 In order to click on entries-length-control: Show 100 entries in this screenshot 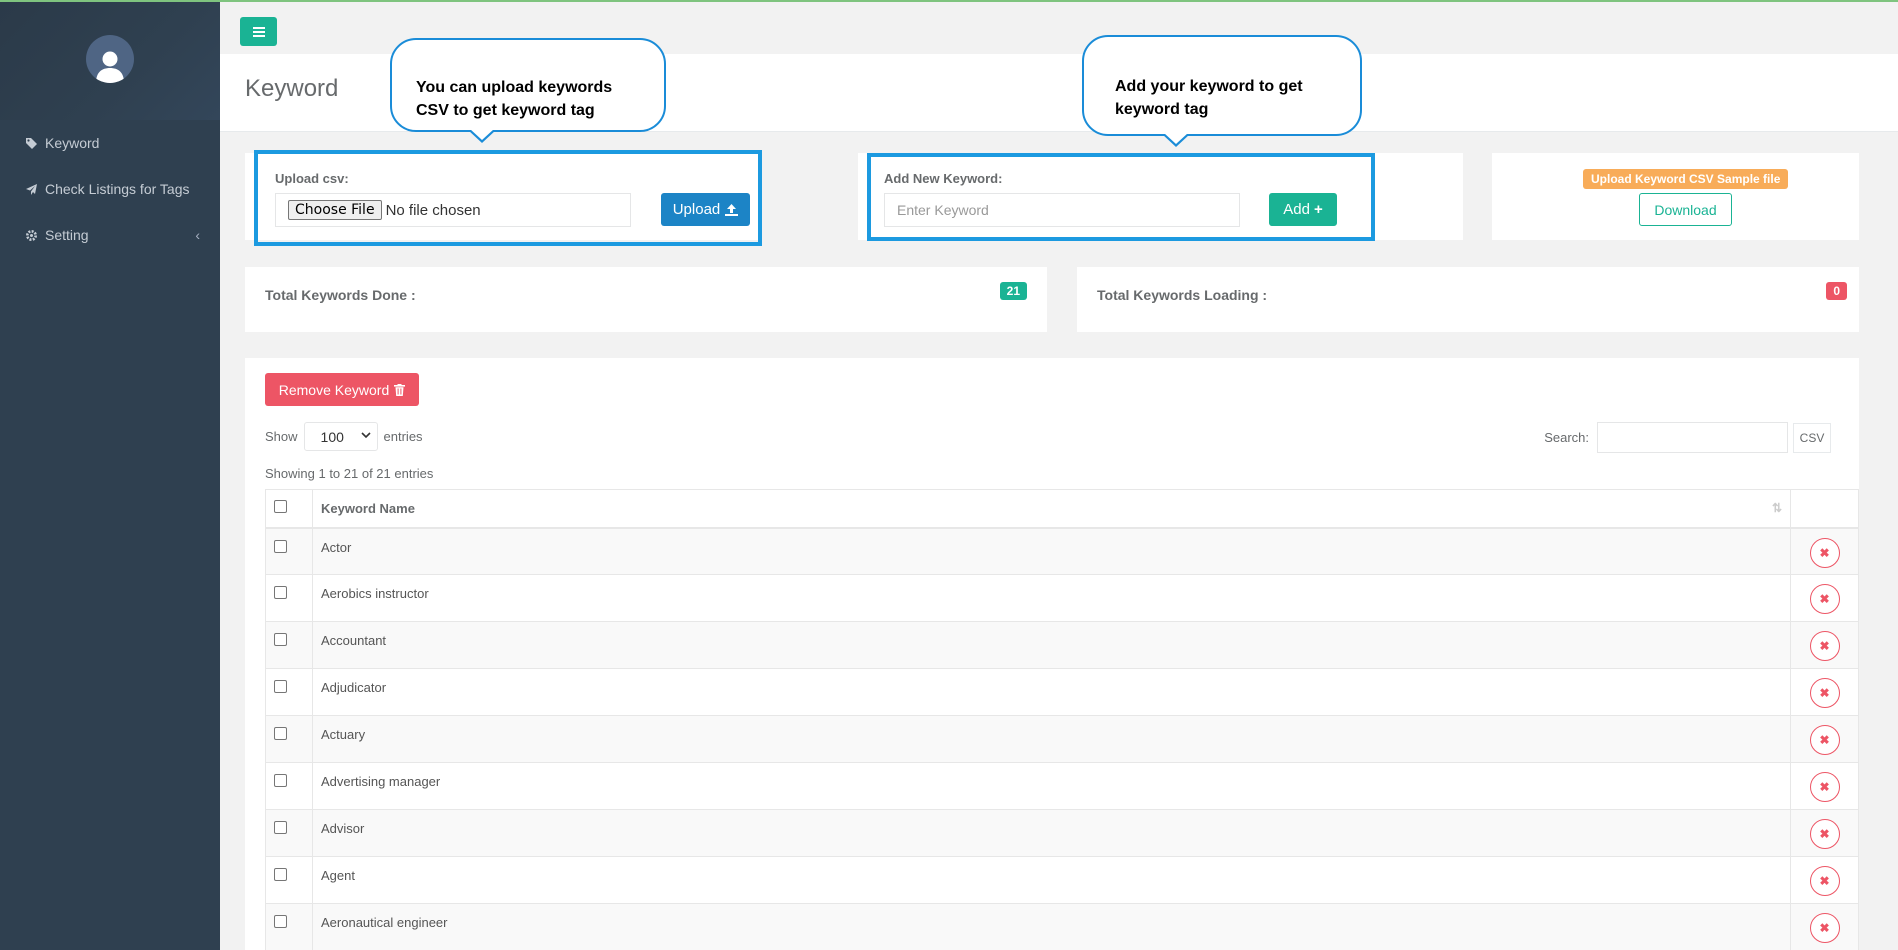, I will do `click(344, 436)`.